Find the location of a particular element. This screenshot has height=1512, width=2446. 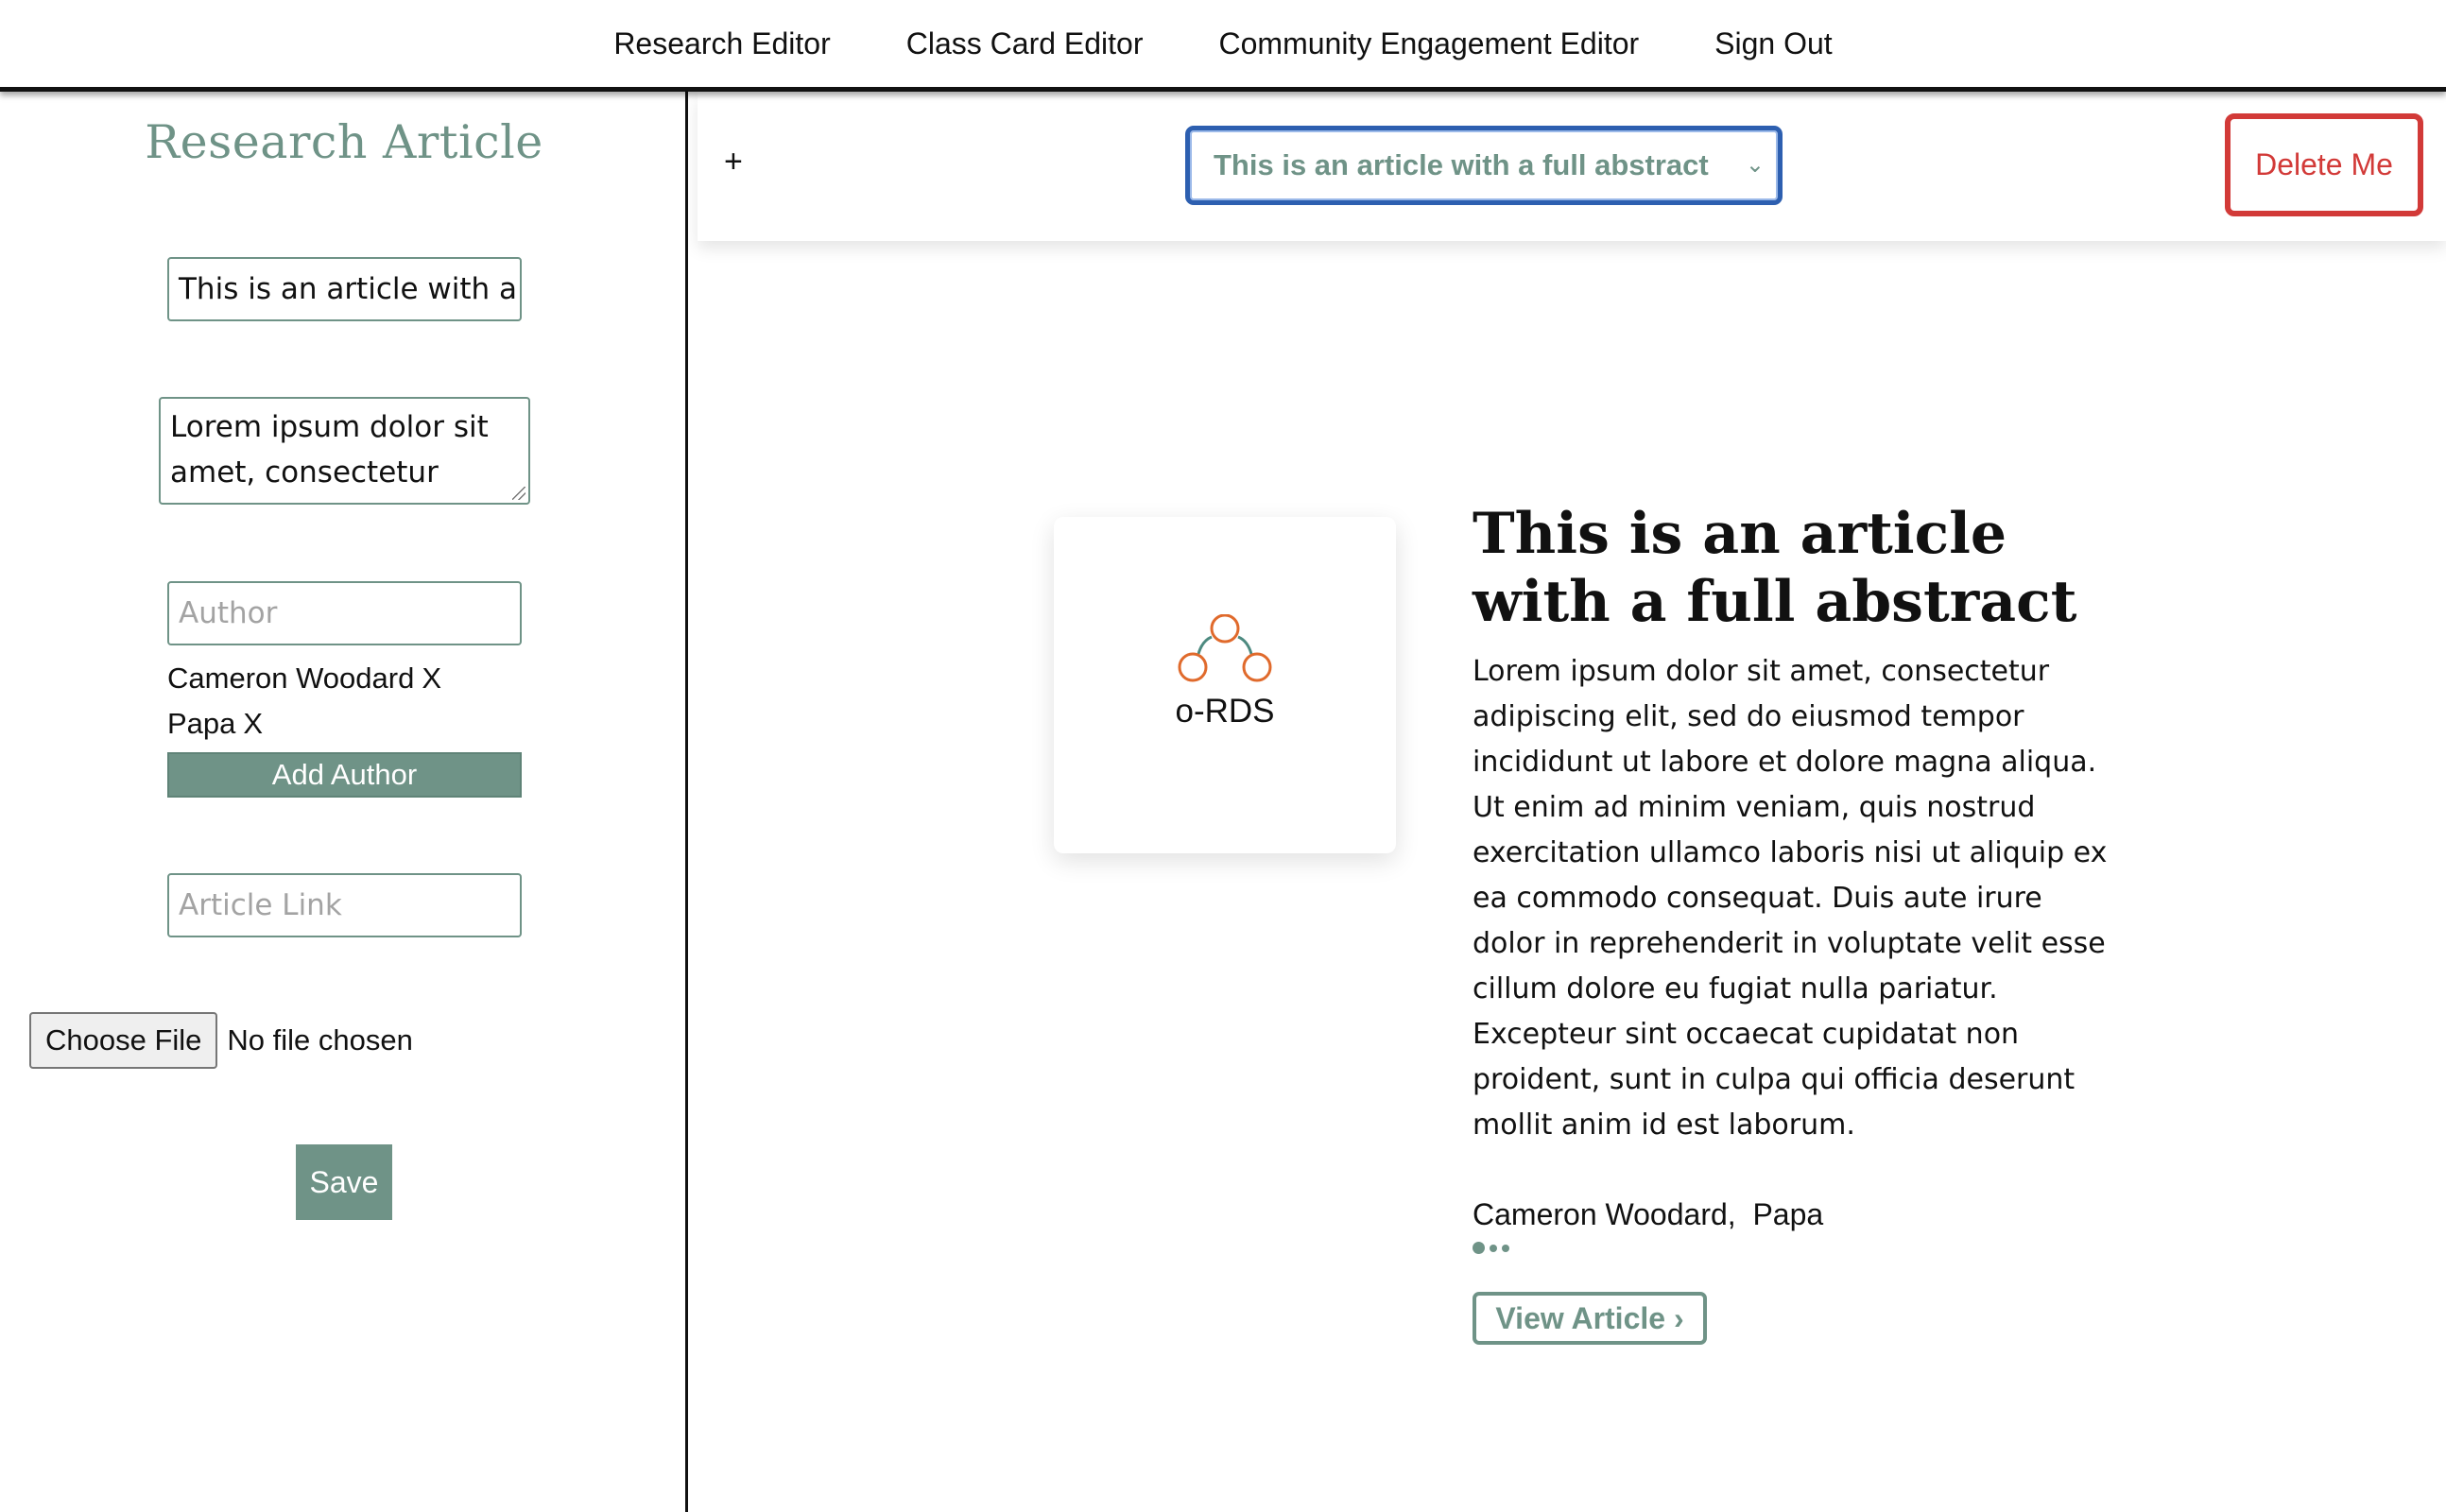

choose-file-button: Choose File is located at coordinates (123, 1040).